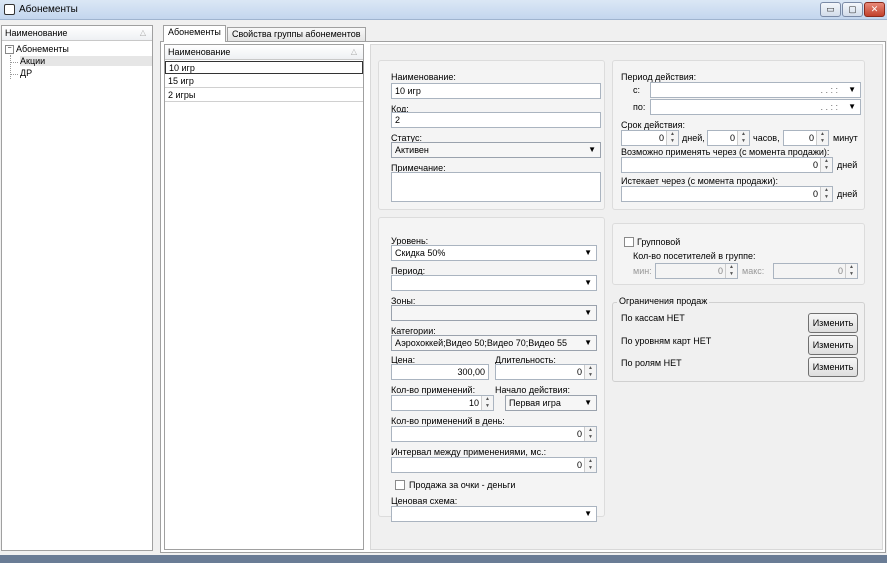  What do you see at coordinates (629, 242) in the screenshot?
I see `group-checkbox` at bounding box center [629, 242].